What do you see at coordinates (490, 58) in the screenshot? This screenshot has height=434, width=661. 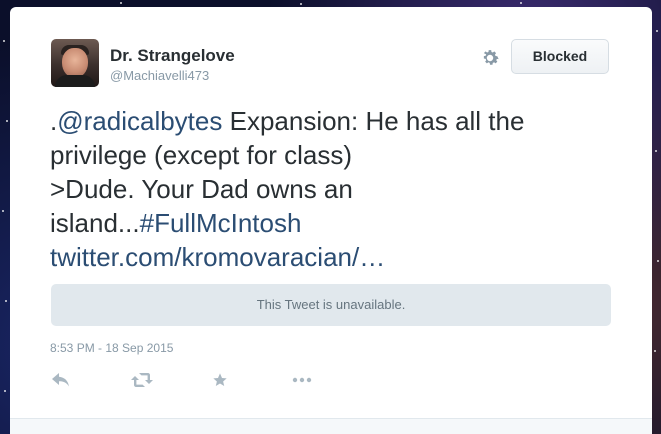 I see `gear-icon` at bounding box center [490, 58].